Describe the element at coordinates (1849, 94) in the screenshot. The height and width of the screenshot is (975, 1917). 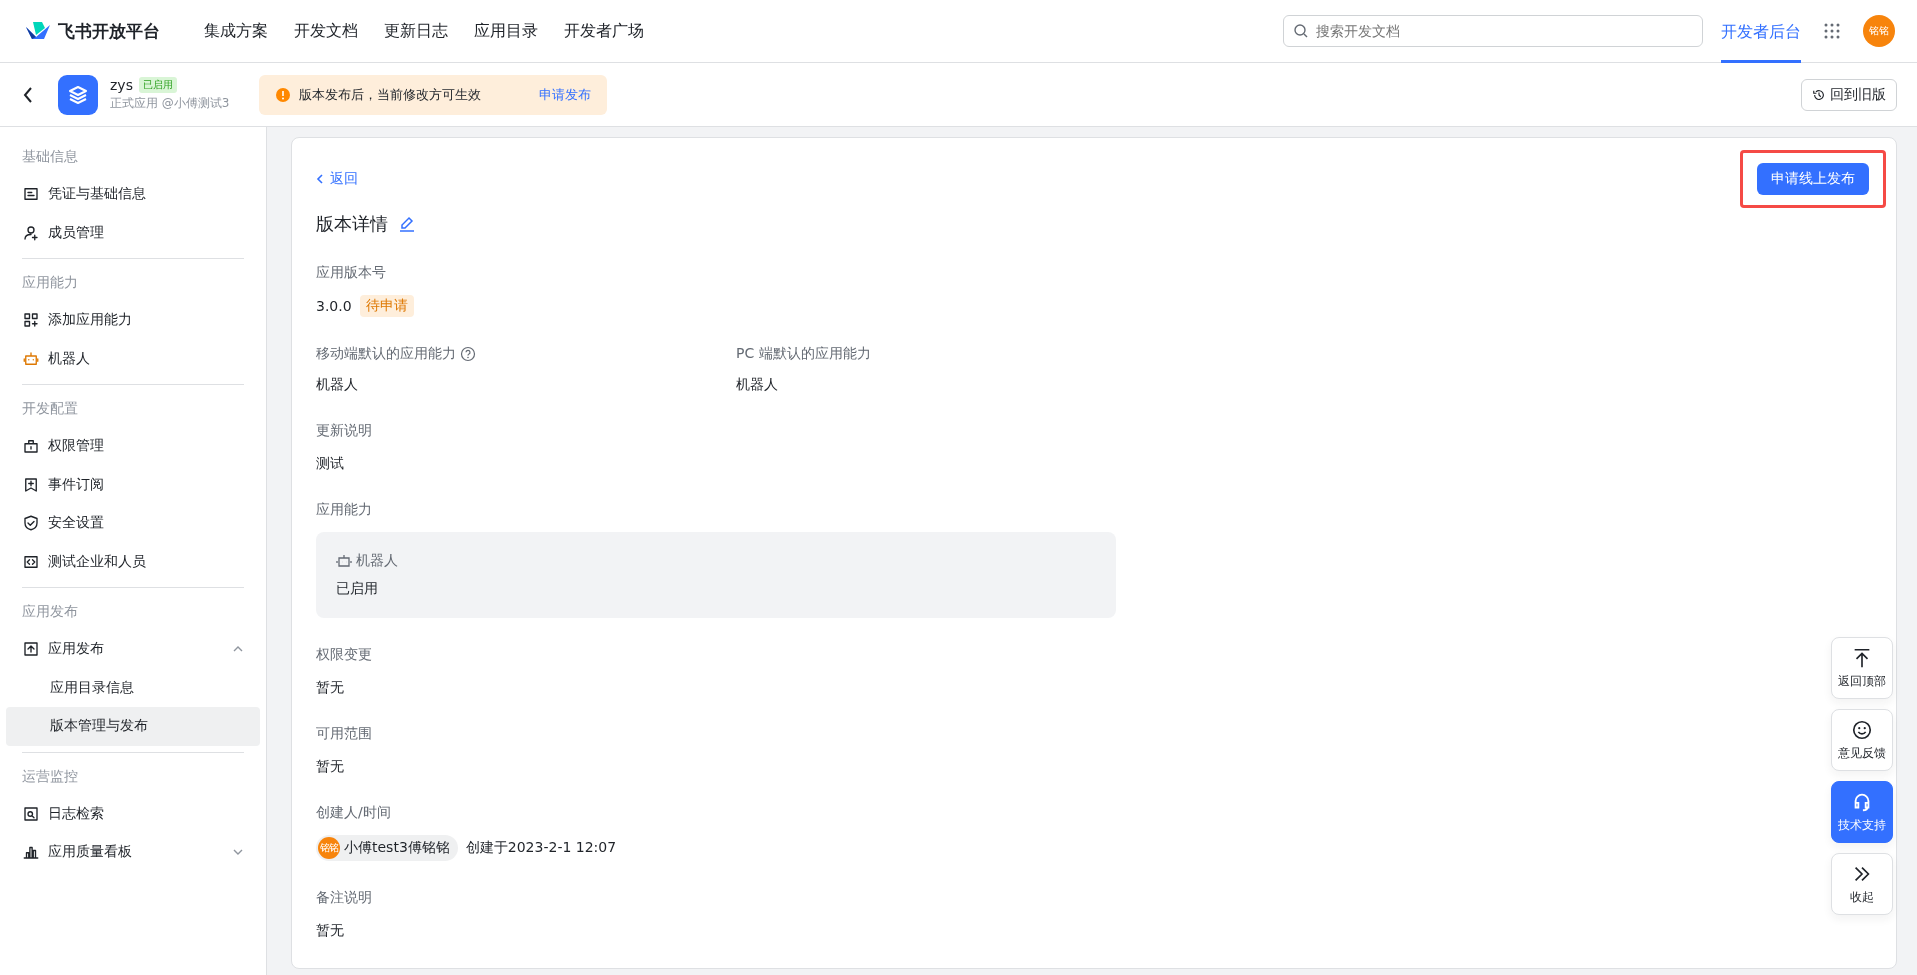
I see `old-version-button: 回到旧版` at that location.